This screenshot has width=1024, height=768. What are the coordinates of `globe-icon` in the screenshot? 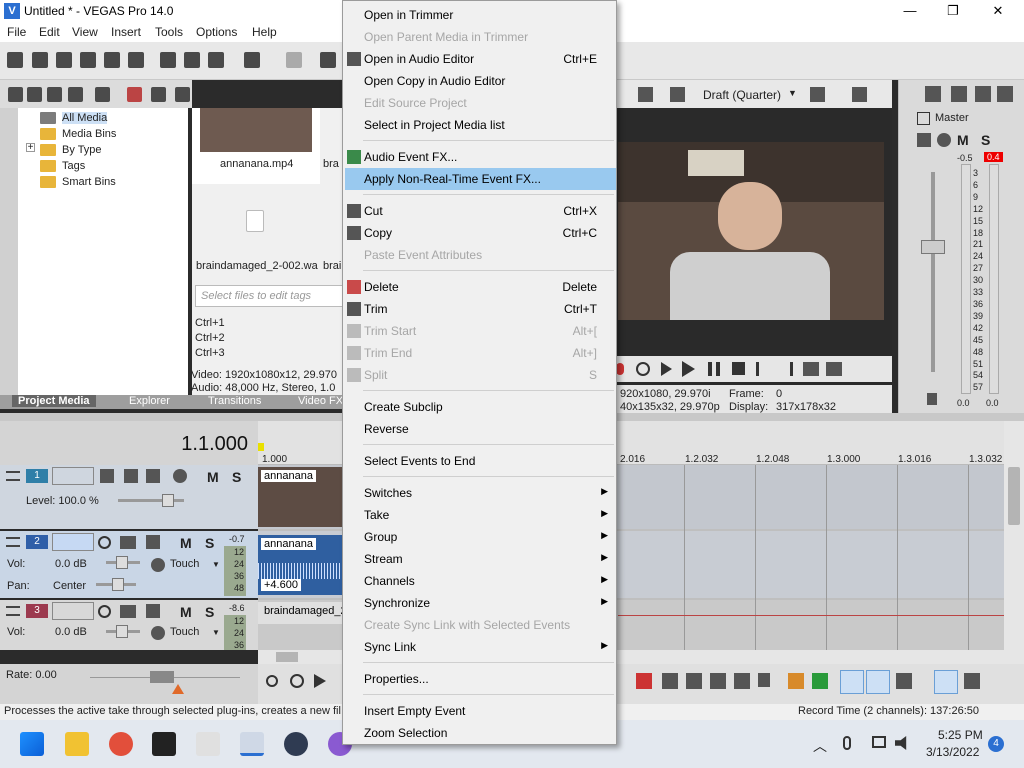 It's located at (102, 94).